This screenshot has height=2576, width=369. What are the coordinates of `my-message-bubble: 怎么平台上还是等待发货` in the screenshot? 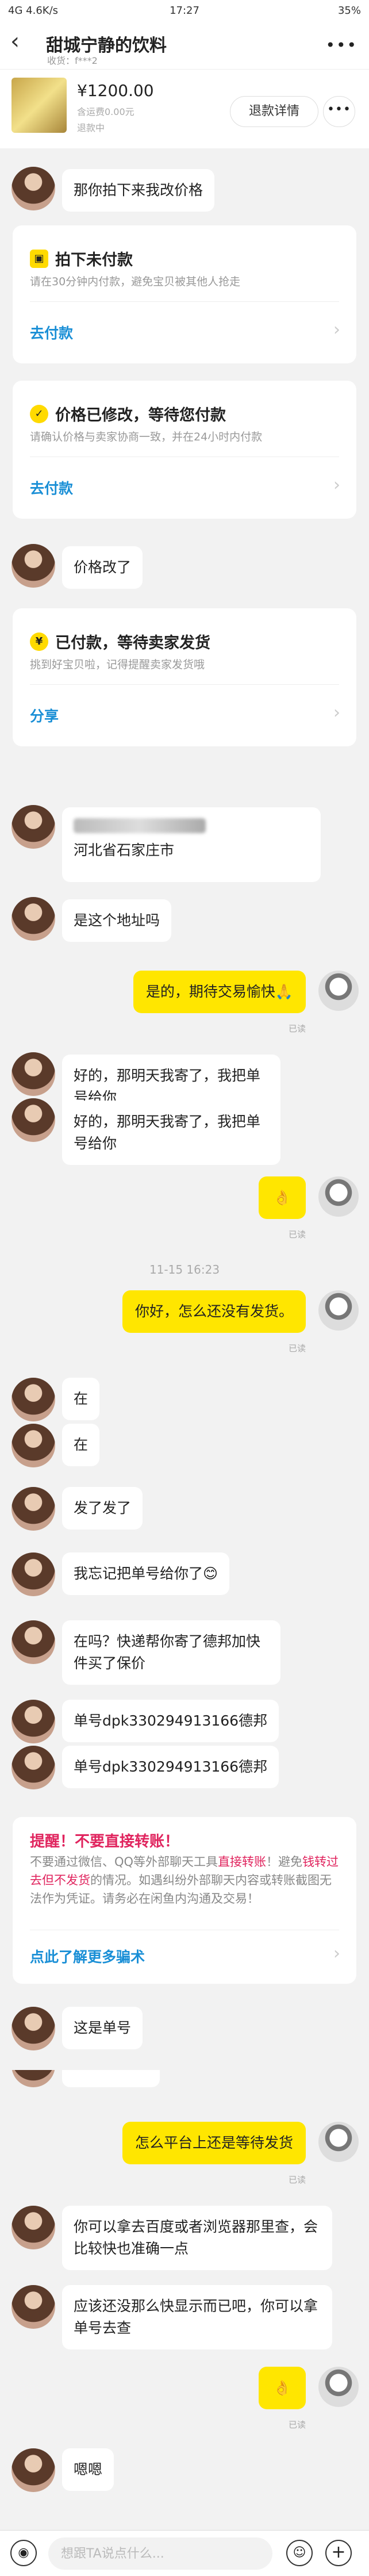 It's located at (214, 2143).